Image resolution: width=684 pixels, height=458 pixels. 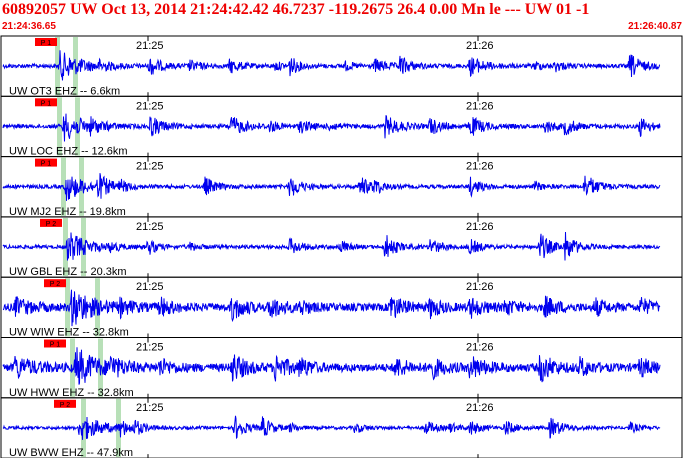 What do you see at coordinates (68, 272) in the screenshot?
I see `station-label: UW GBL EHZ -- 20.3km` at bounding box center [68, 272].